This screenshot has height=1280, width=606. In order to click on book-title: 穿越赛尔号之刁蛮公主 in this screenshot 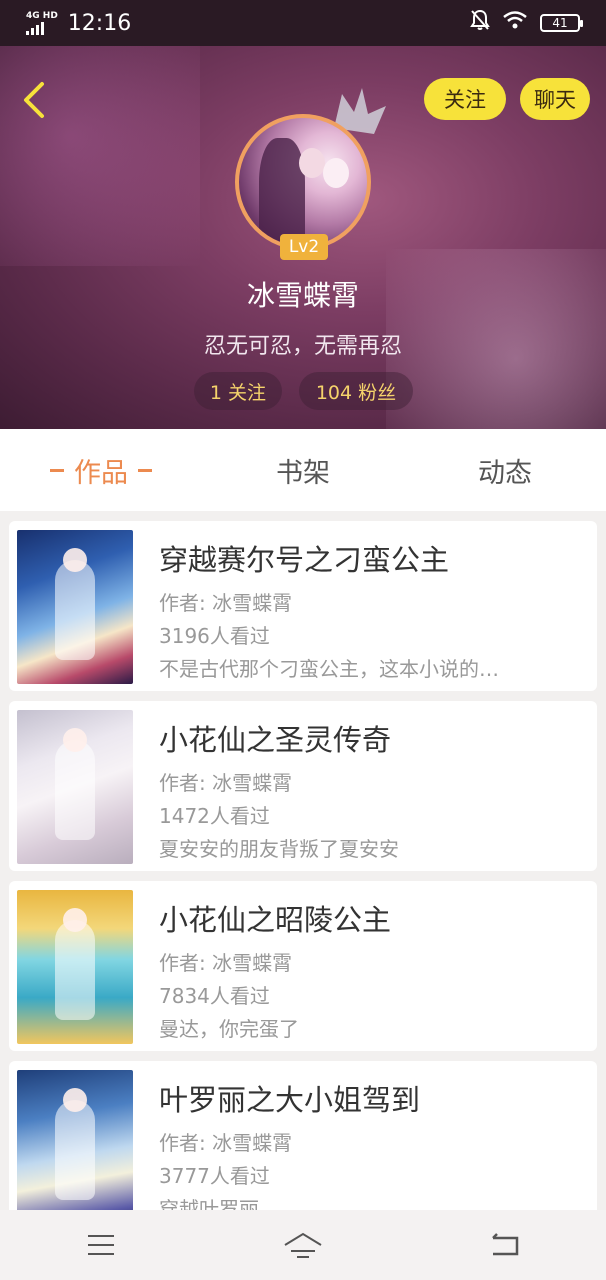, I will do `click(304, 560)`.